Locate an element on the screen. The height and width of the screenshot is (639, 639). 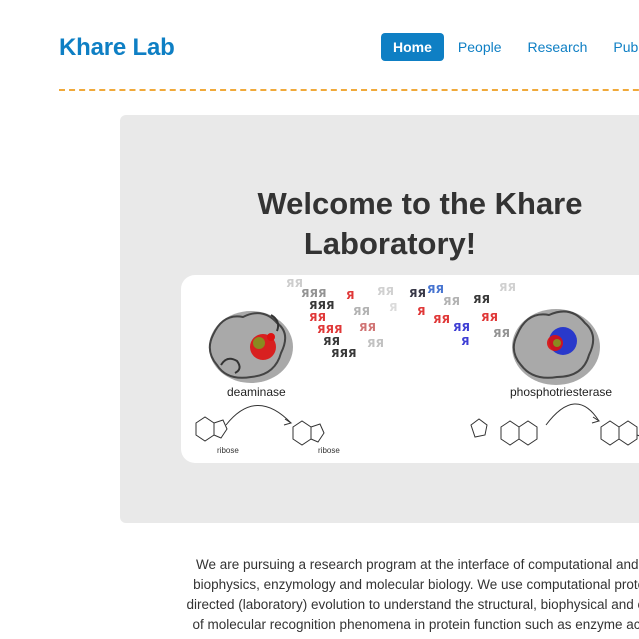
brand-logo-link: Khare Lab is located at coordinates (117, 48).